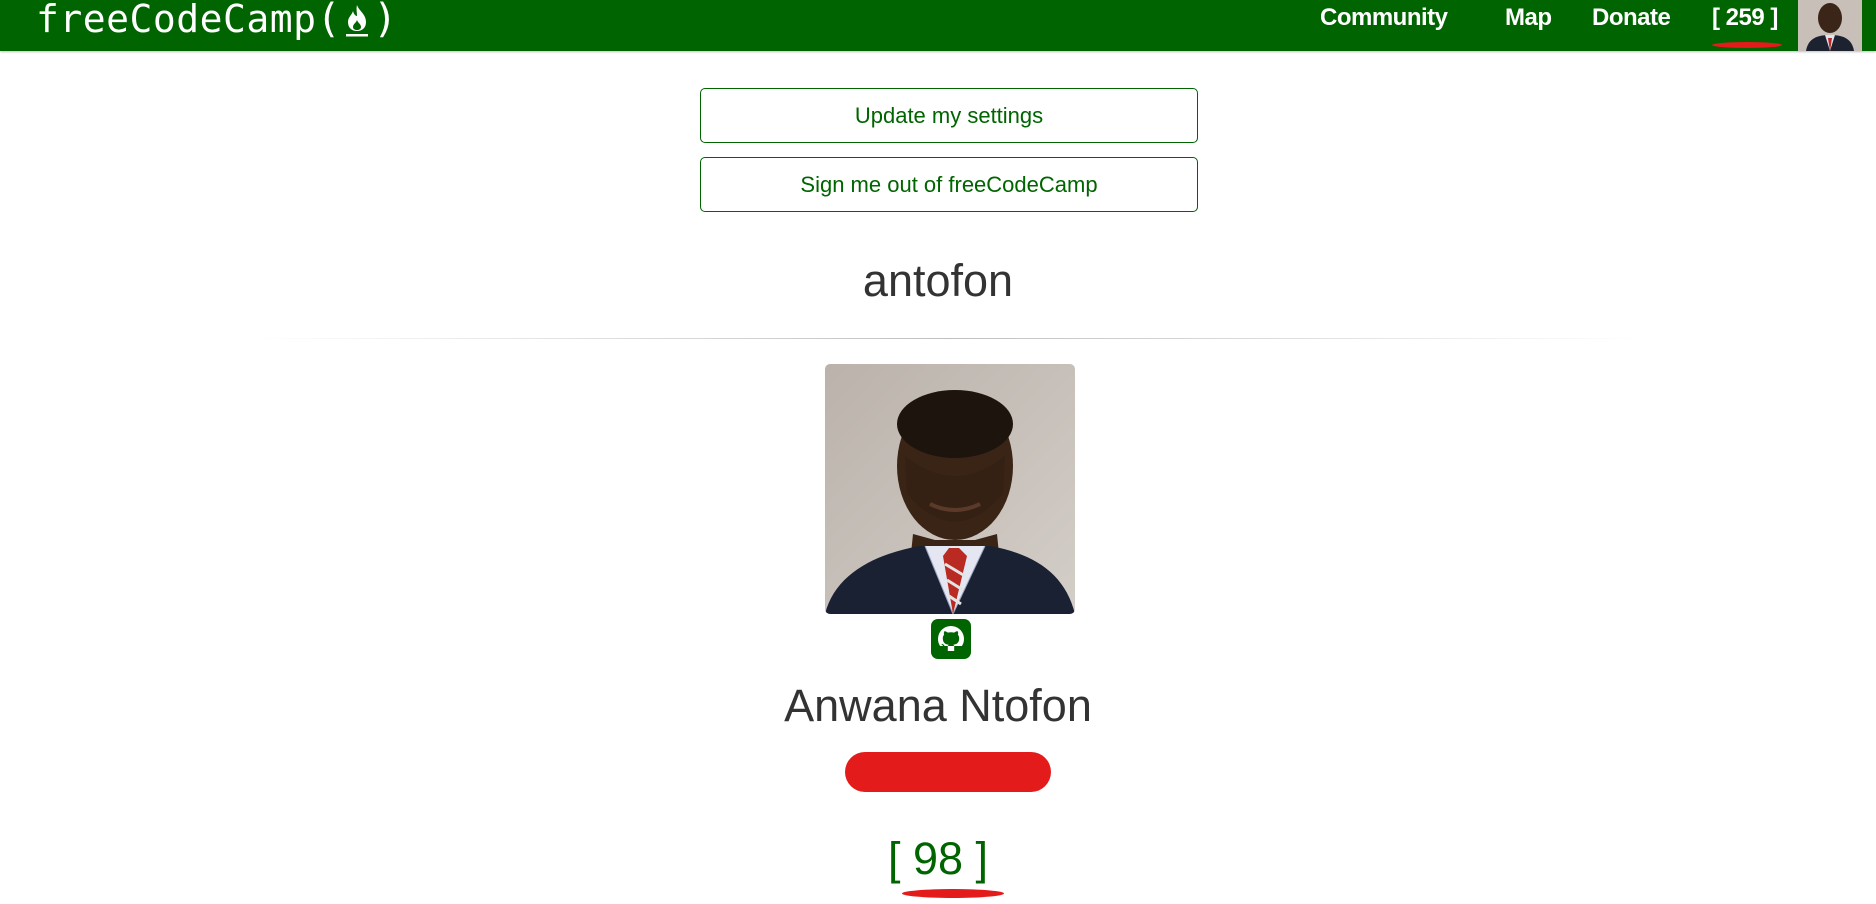 This screenshot has height=904, width=1876. Describe the element at coordinates (357, 21) in the screenshot. I see `flame-icon` at that location.